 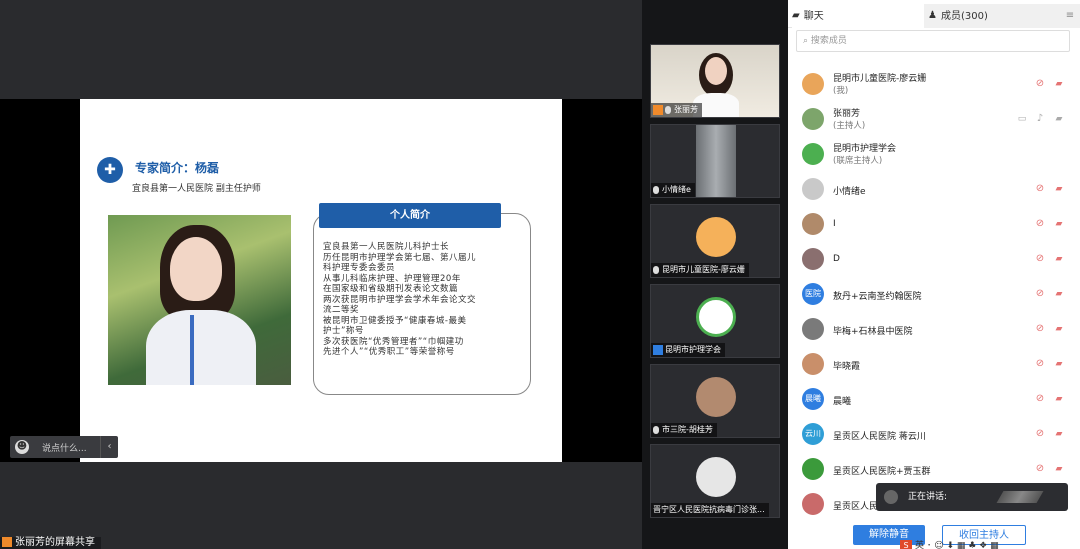 I want to click on member-row: I ⊘ ▰, so click(x=934, y=225).